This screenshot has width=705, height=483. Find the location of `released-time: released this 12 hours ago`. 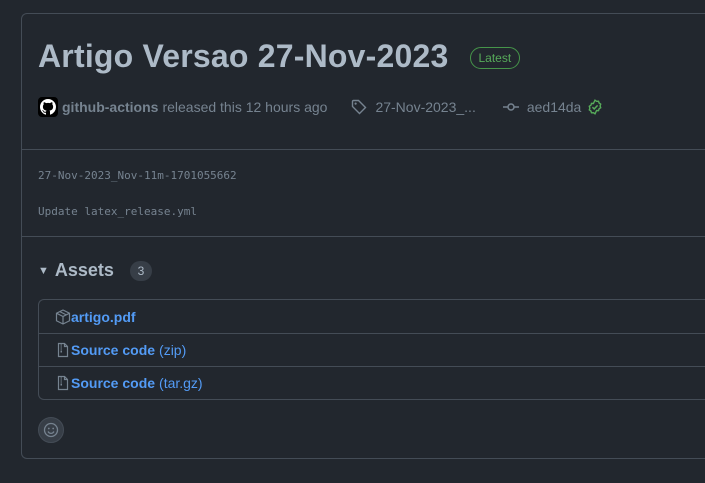

released-time: released this 12 hours ago is located at coordinates (245, 107).